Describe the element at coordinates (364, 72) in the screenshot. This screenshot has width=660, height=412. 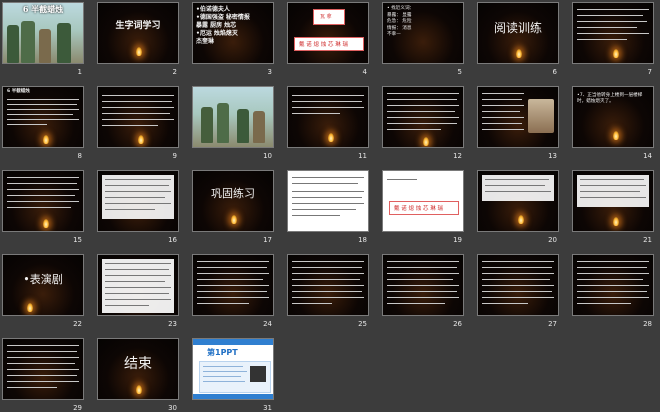
I see `slide-number: 4` at that location.